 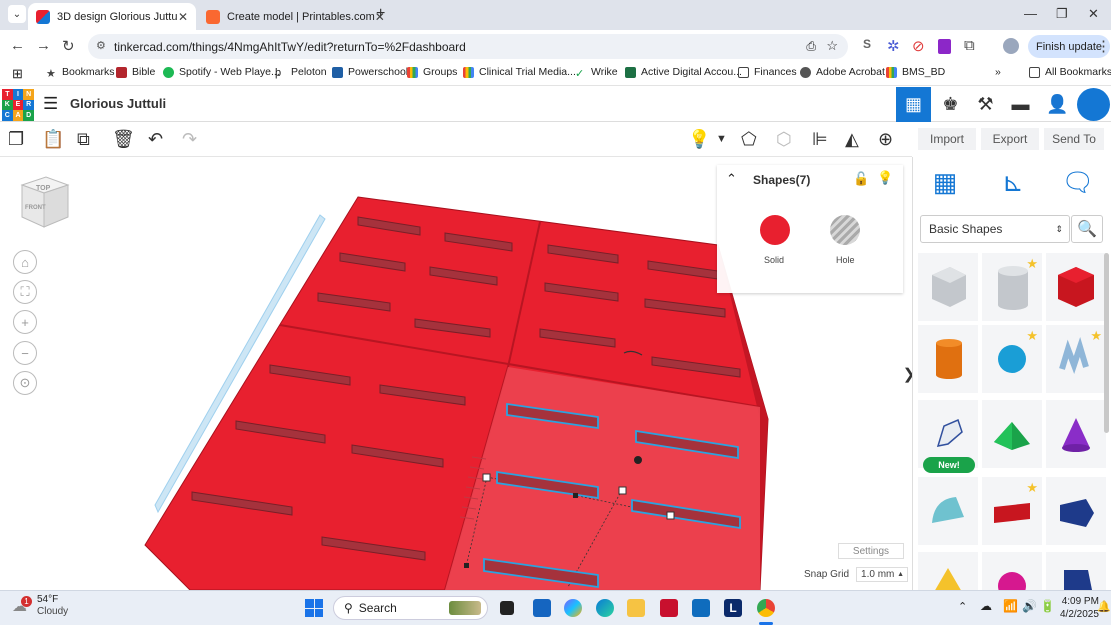 I want to click on close-window-icon: ✕, so click(x=1093, y=14).